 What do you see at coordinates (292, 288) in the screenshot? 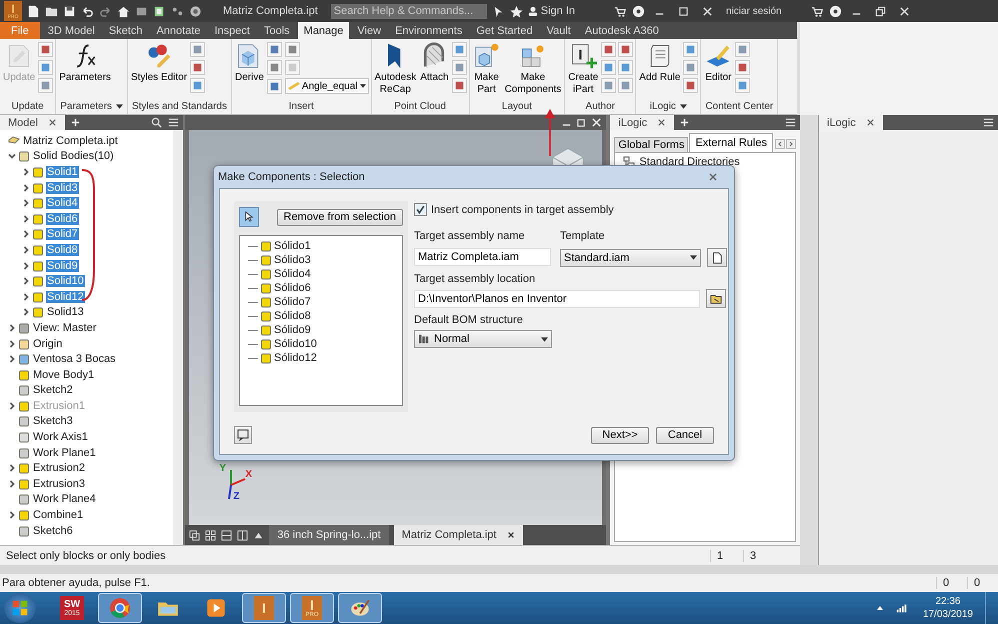
I see `list-item: Sólido6` at bounding box center [292, 288].